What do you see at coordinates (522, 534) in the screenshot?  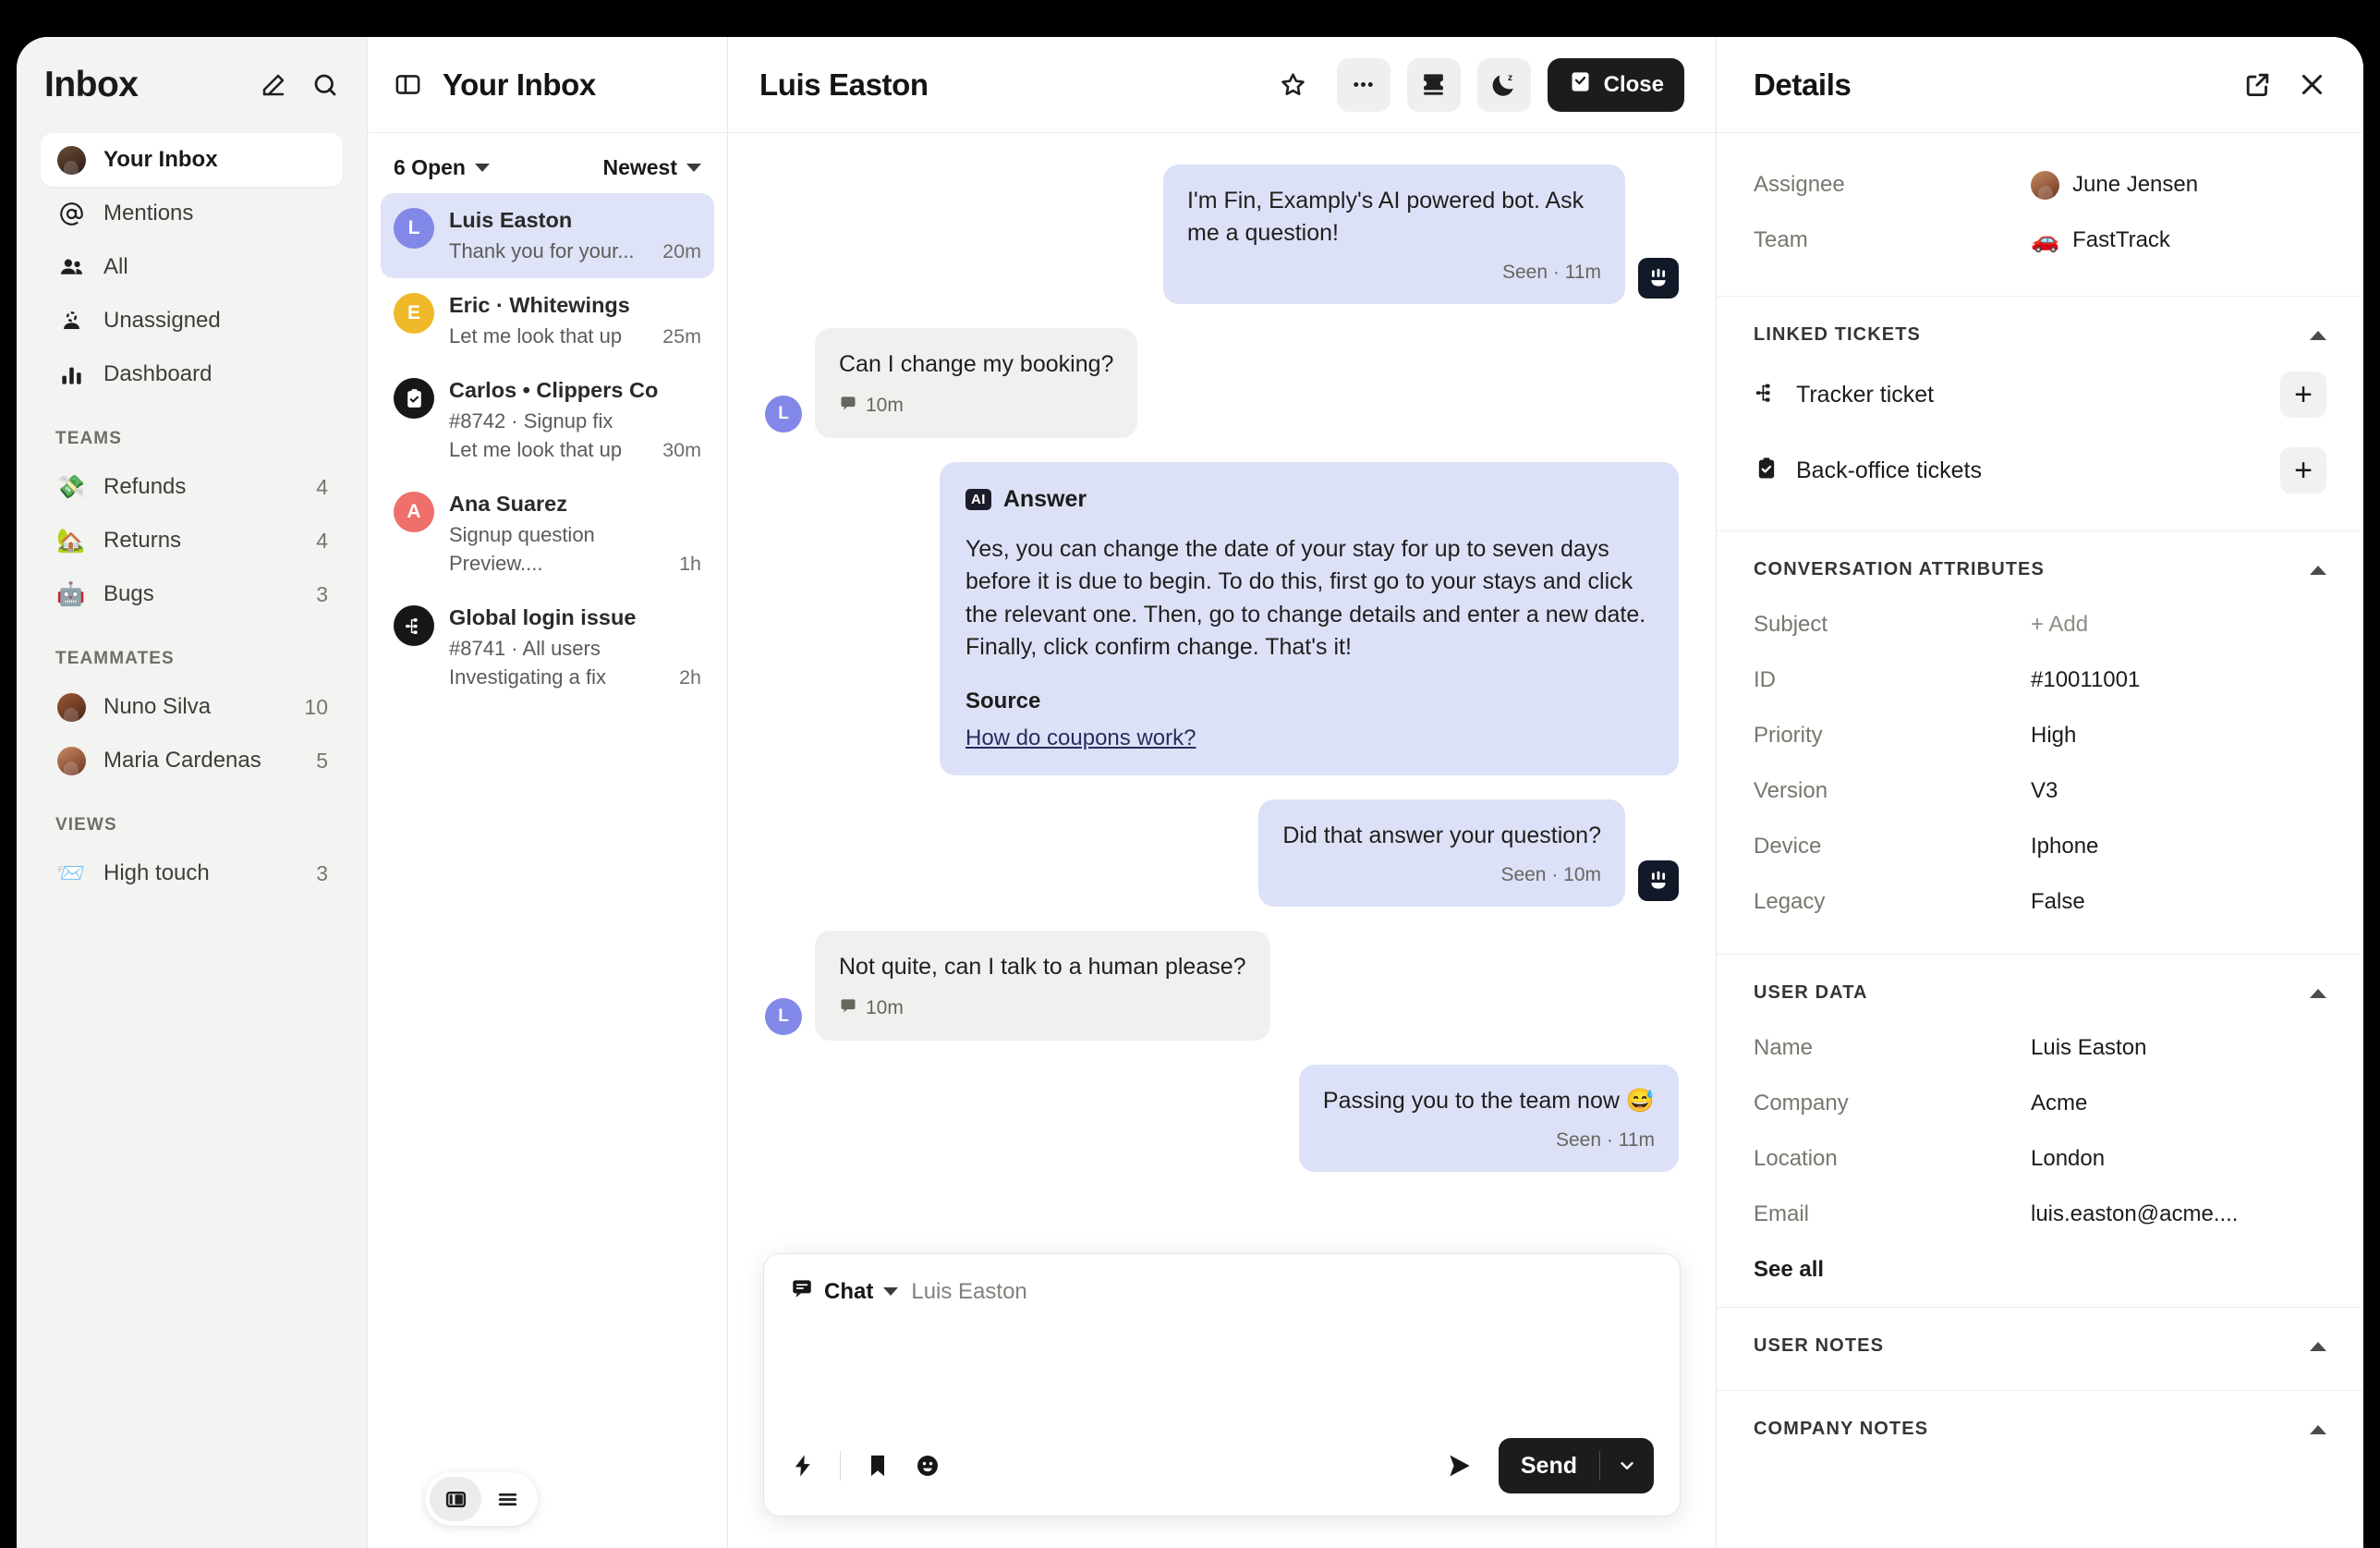 I see `list-item-meta: Signup question` at bounding box center [522, 534].